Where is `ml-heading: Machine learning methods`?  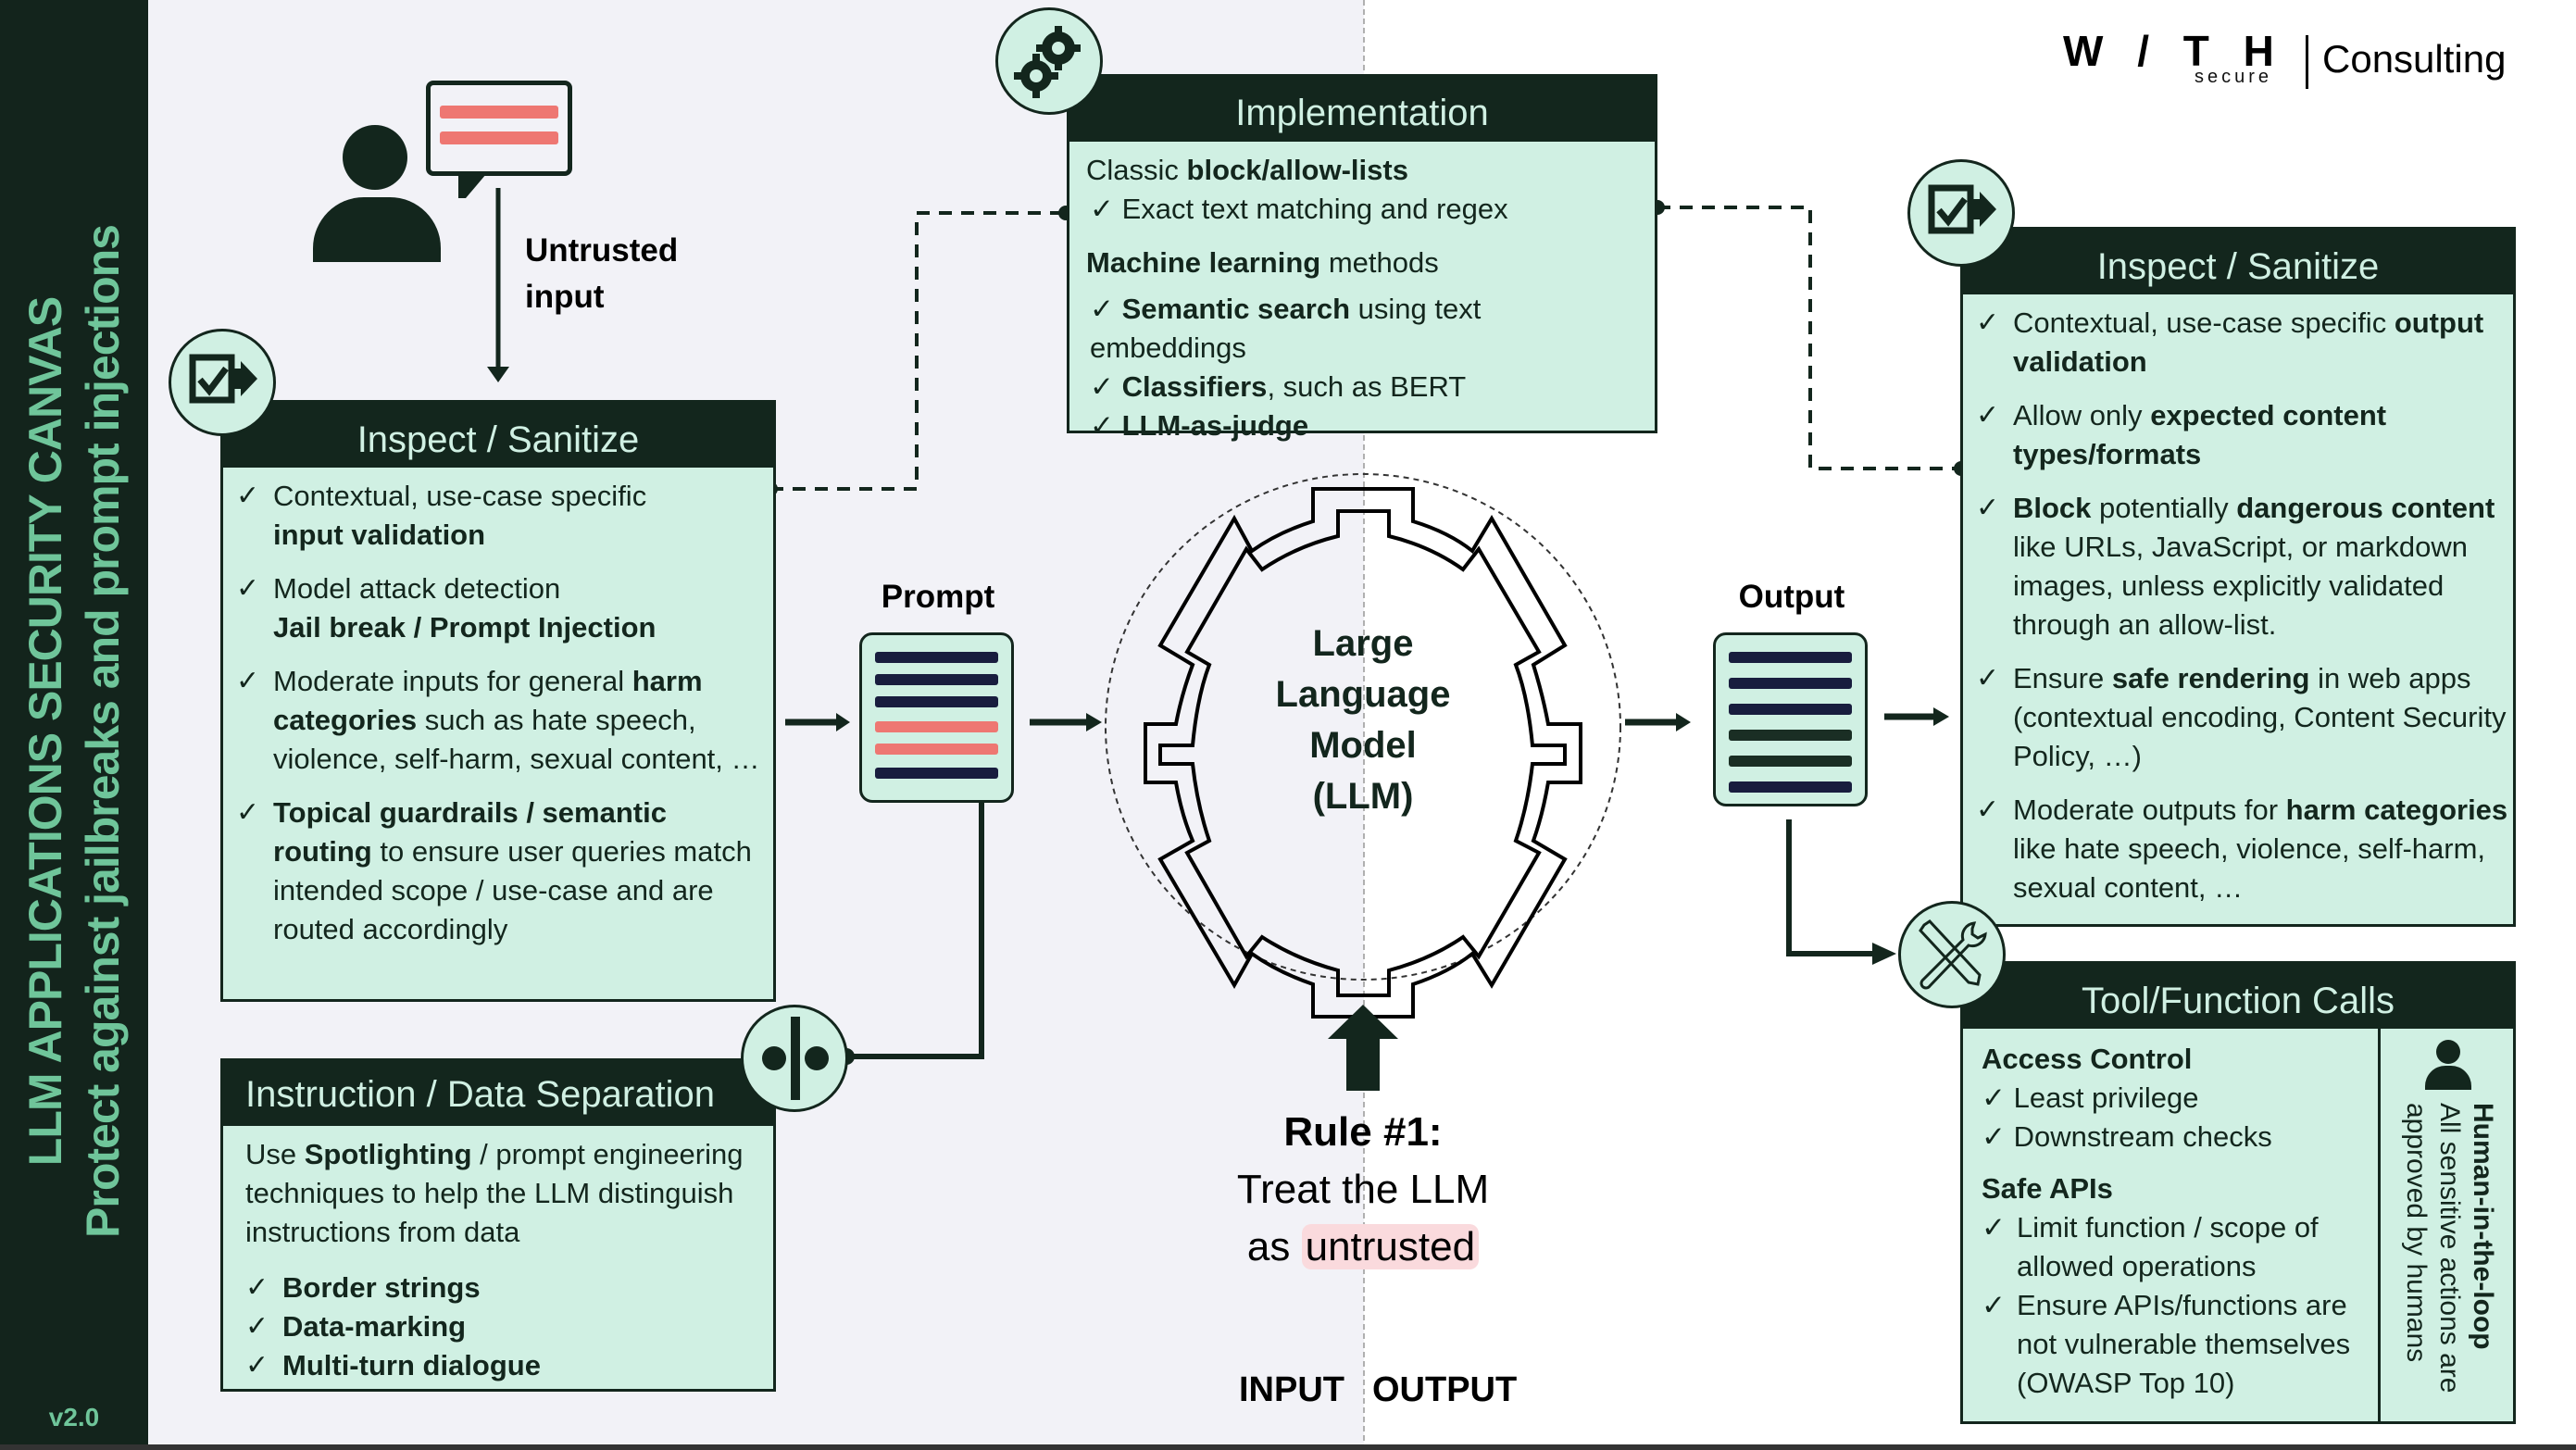 ml-heading: Machine learning methods is located at coordinates (1262, 262).